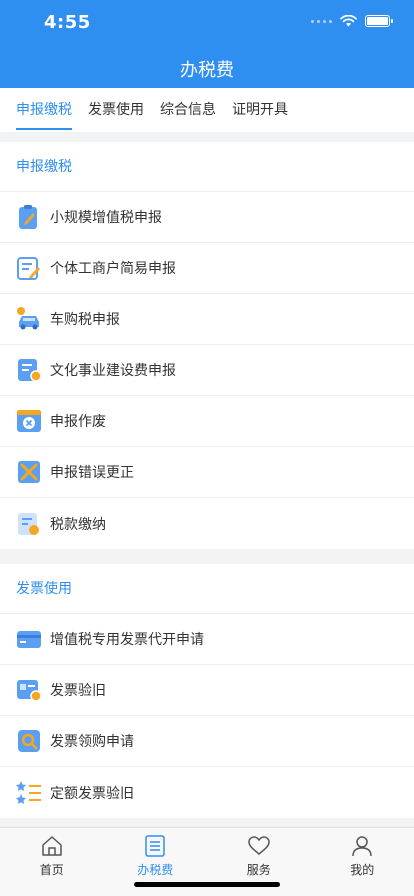 The image size is (414, 896). I want to click on status-icons, so click(352, 21).